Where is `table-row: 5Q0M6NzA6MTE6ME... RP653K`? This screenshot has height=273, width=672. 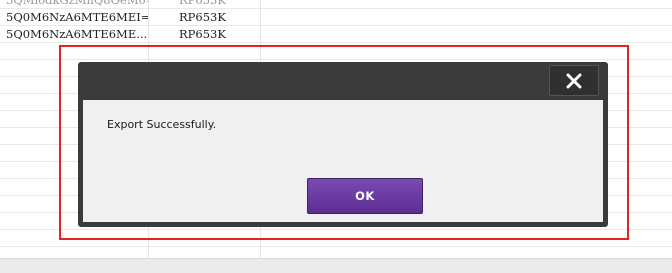 table-row: 5Q0M6NzA6MTE6ME... RP653K is located at coordinates (336, 34).